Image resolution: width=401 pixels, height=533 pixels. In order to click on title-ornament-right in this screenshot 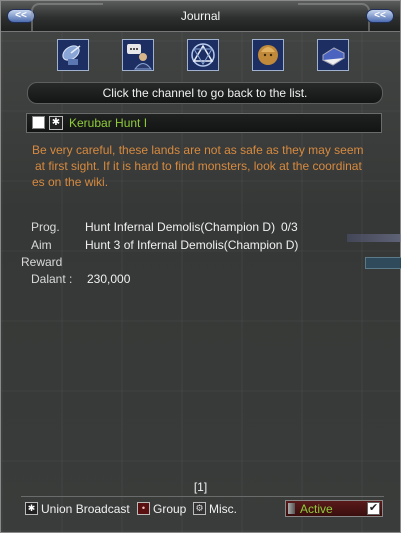, I will do `click(334, 17)`.